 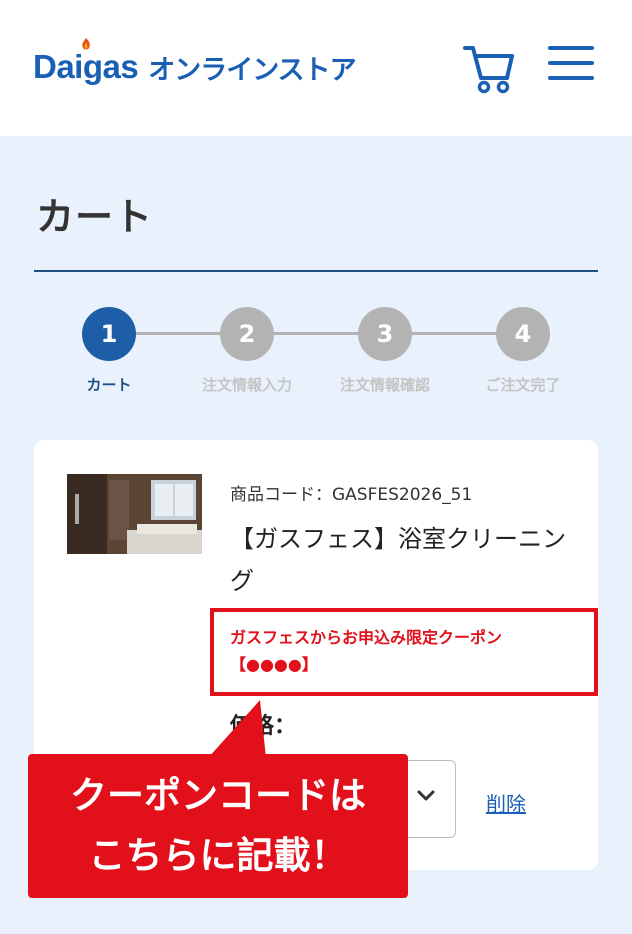 What do you see at coordinates (366, 651) in the screenshot?
I see `coupon-note: ガスフェスからお申込み限定クーポン【●●●●】` at bounding box center [366, 651].